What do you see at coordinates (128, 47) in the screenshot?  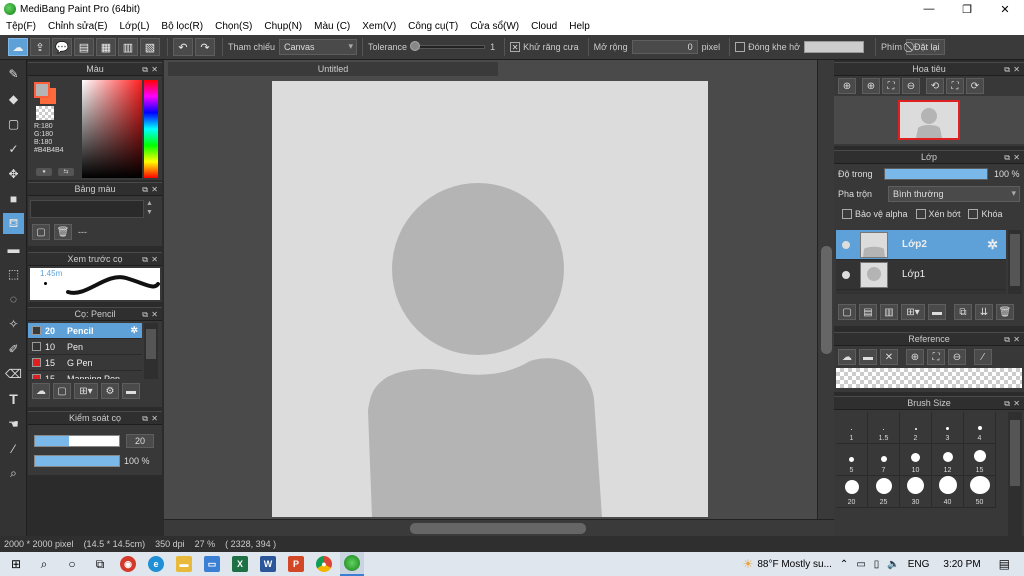 I see `panel-icon: ▥` at bounding box center [128, 47].